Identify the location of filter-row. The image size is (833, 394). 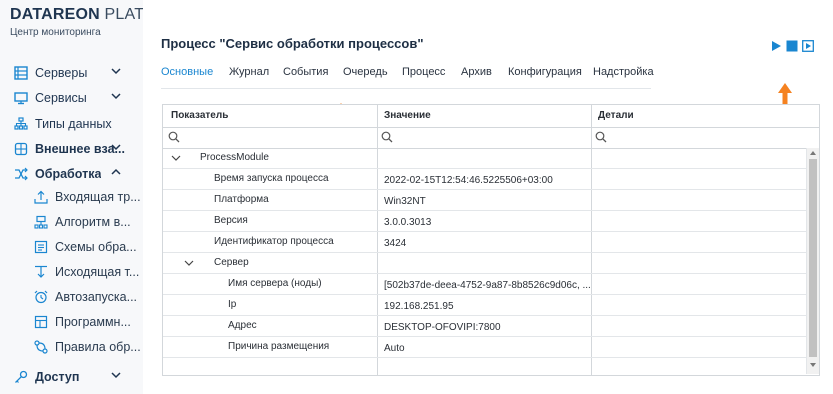
(491, 138).